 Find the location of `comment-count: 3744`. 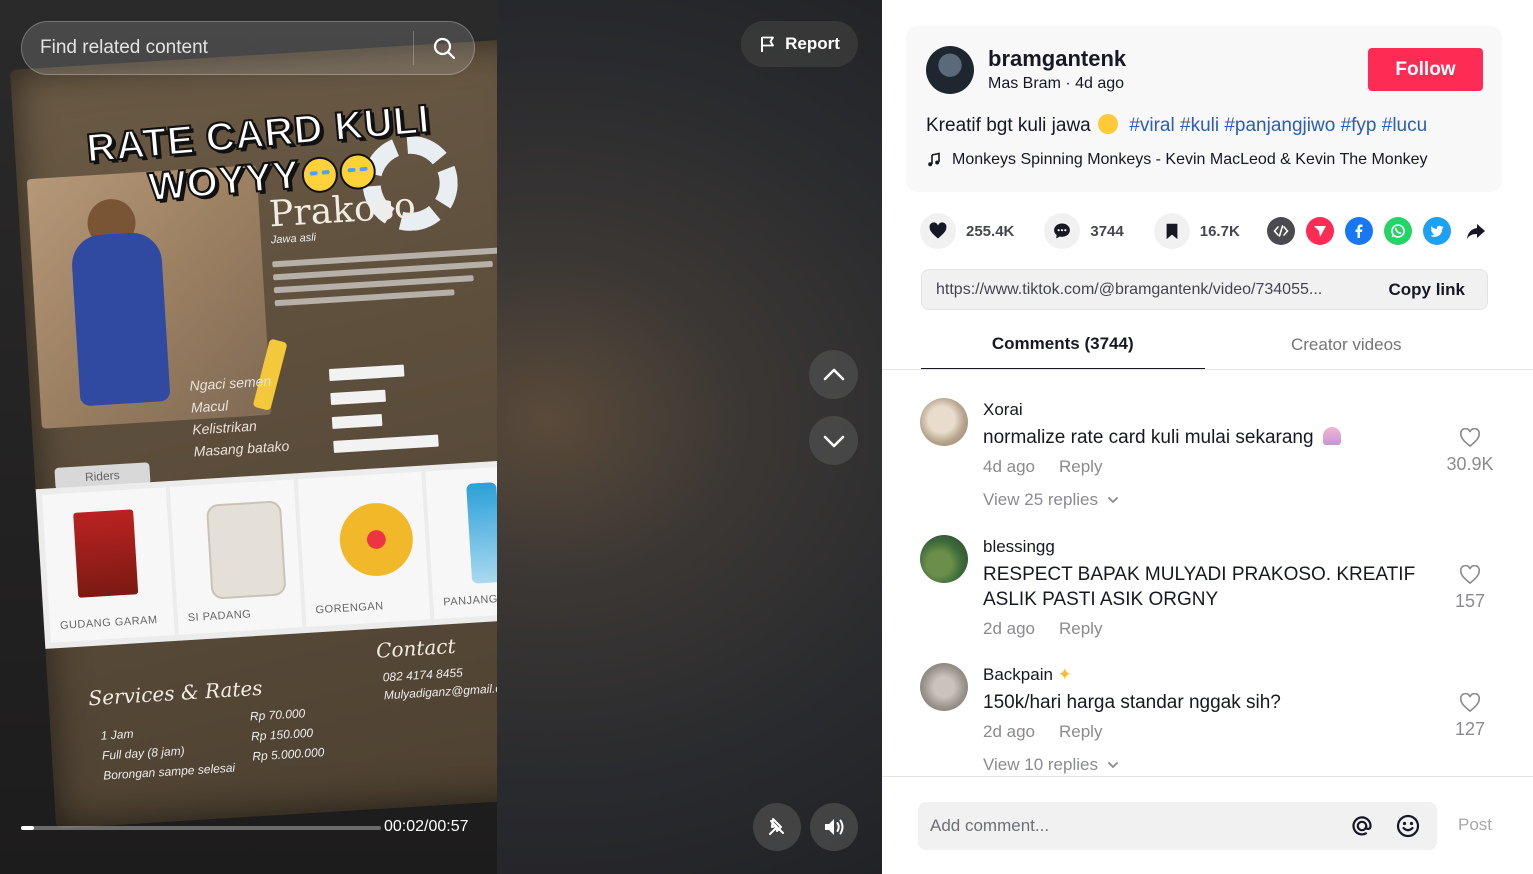

comment-count: 3744 is located at coordinates (1107, 231).